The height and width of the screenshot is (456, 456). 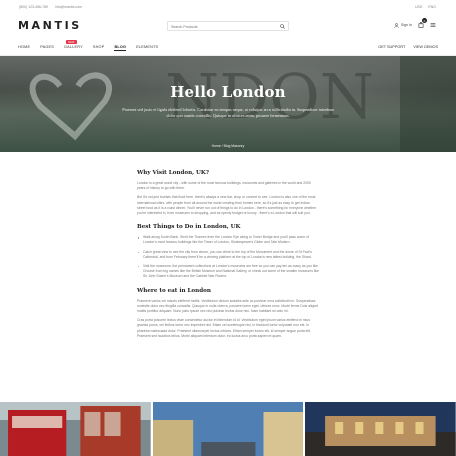 I want to click on search-bar, so click(x=228, y=26).